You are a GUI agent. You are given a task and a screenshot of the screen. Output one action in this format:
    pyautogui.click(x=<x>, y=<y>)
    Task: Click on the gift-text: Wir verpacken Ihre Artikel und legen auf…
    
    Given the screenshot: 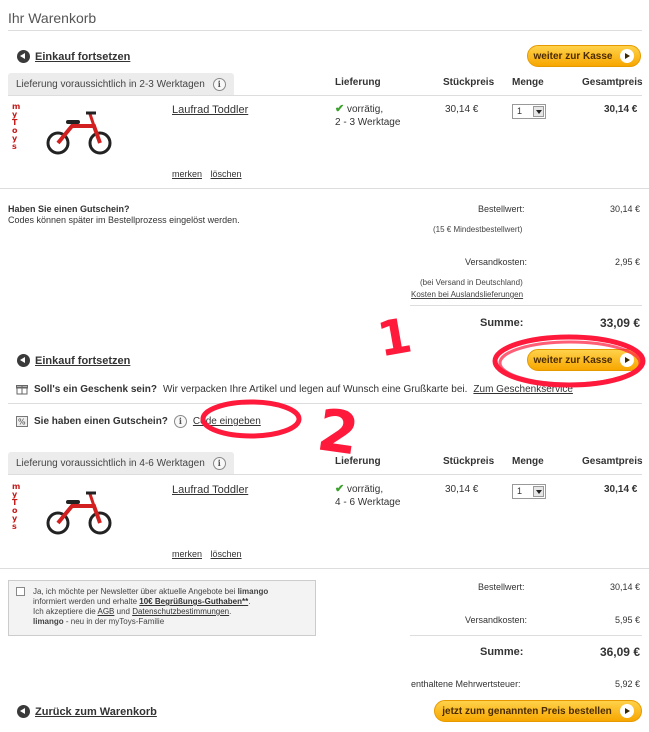 What is the action you would take?
    pyautogui.click(x=315, y=389)
    